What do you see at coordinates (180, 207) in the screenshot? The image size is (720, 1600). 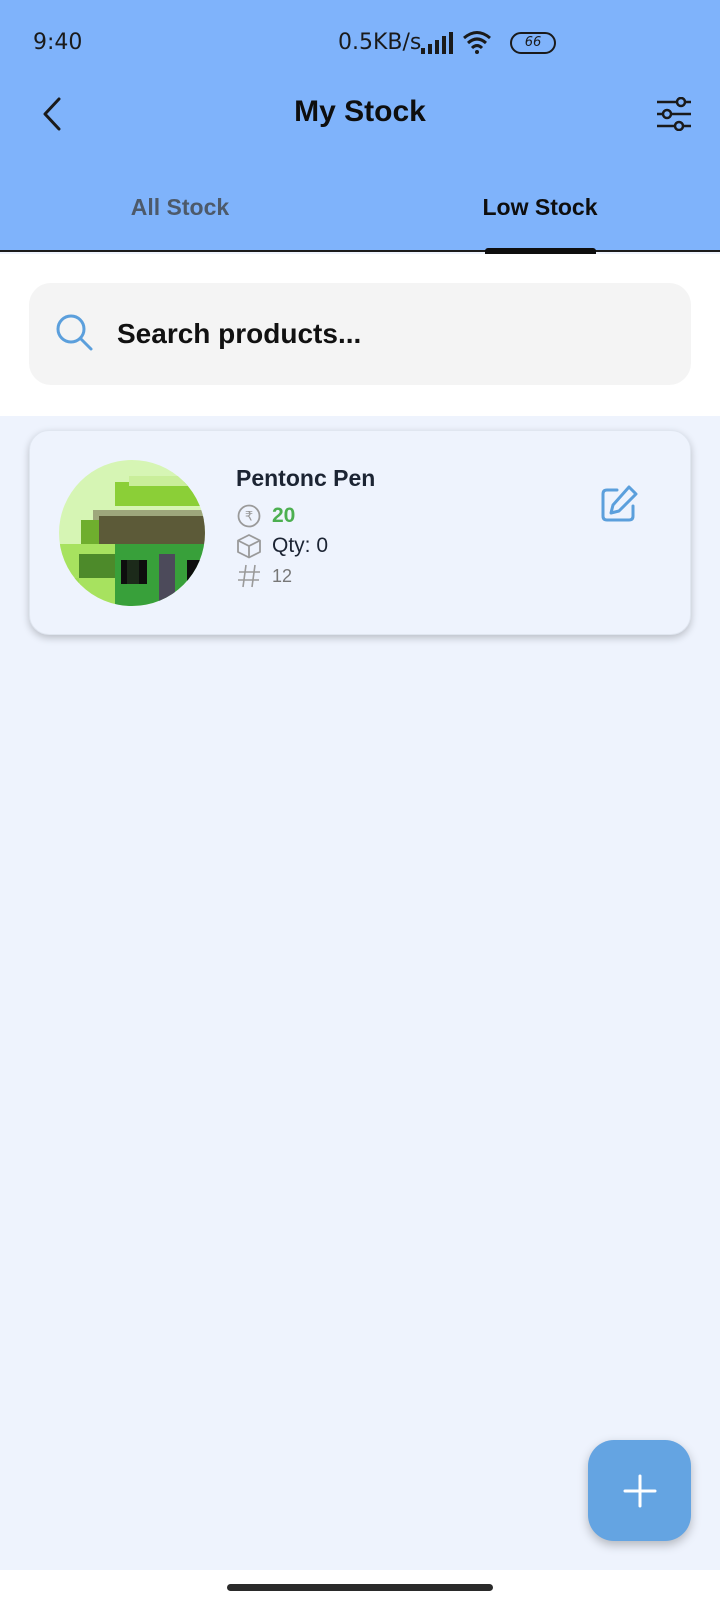 I see `tab-all-stock: All Stock` at bounding box center [180, 207].